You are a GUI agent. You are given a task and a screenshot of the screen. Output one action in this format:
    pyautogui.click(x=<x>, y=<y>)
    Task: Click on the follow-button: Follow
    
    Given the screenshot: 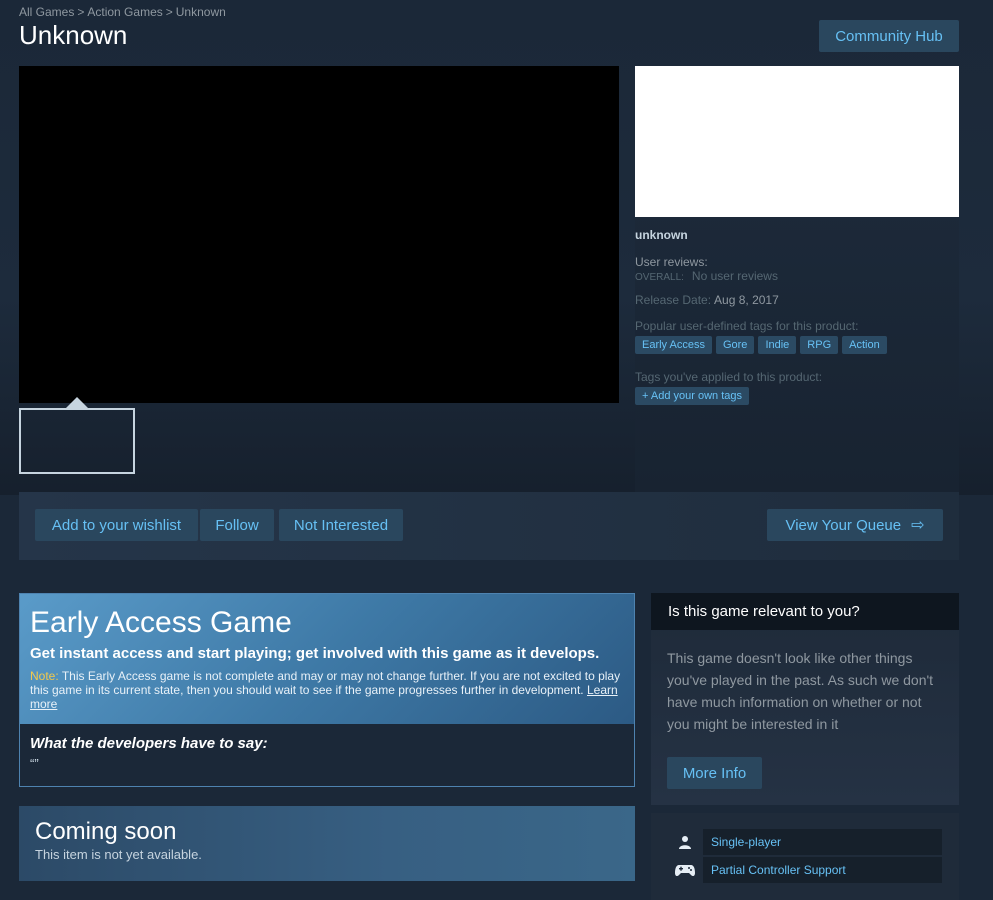 What is the action you would take?
    pyautogui.click(x=237, y=525)
    